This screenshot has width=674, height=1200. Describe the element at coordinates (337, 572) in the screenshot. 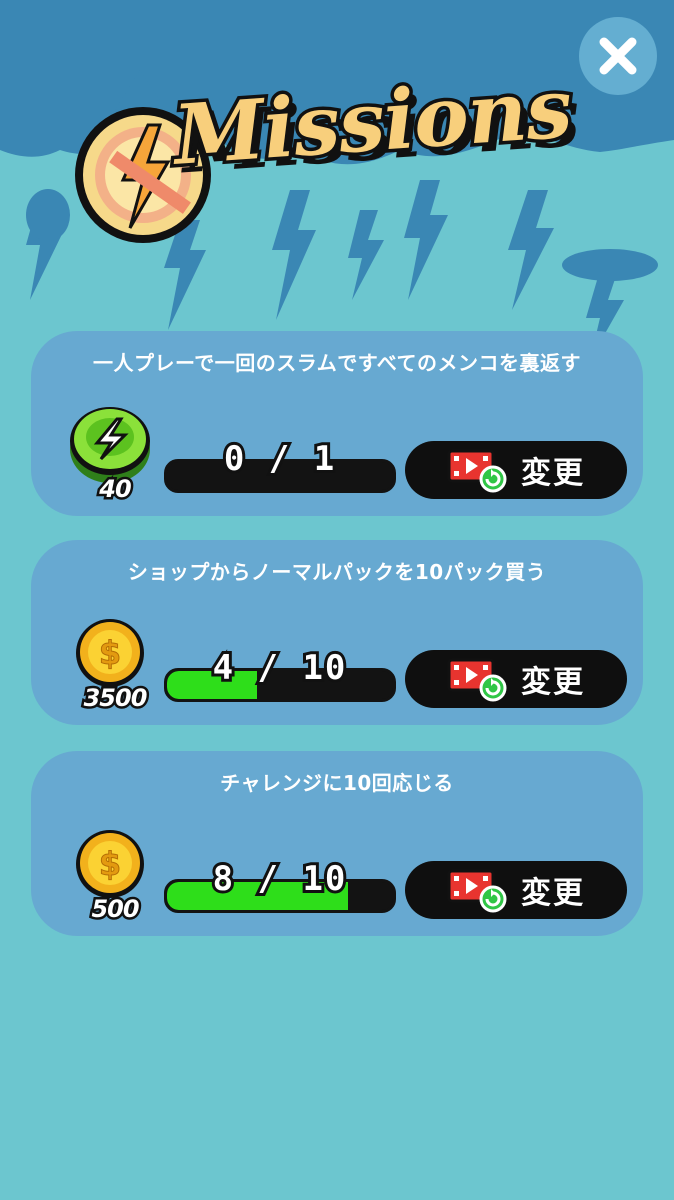

I see `mission-title: ショップからノーマルパックを10パック買う` at that location.